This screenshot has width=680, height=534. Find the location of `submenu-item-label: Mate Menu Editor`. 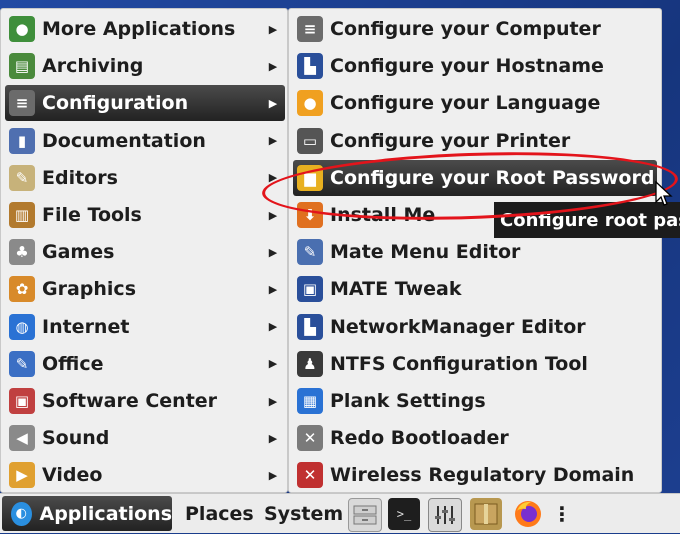

submenu-item-label: Mate Menu Editor is located at coordinates (425, 252).